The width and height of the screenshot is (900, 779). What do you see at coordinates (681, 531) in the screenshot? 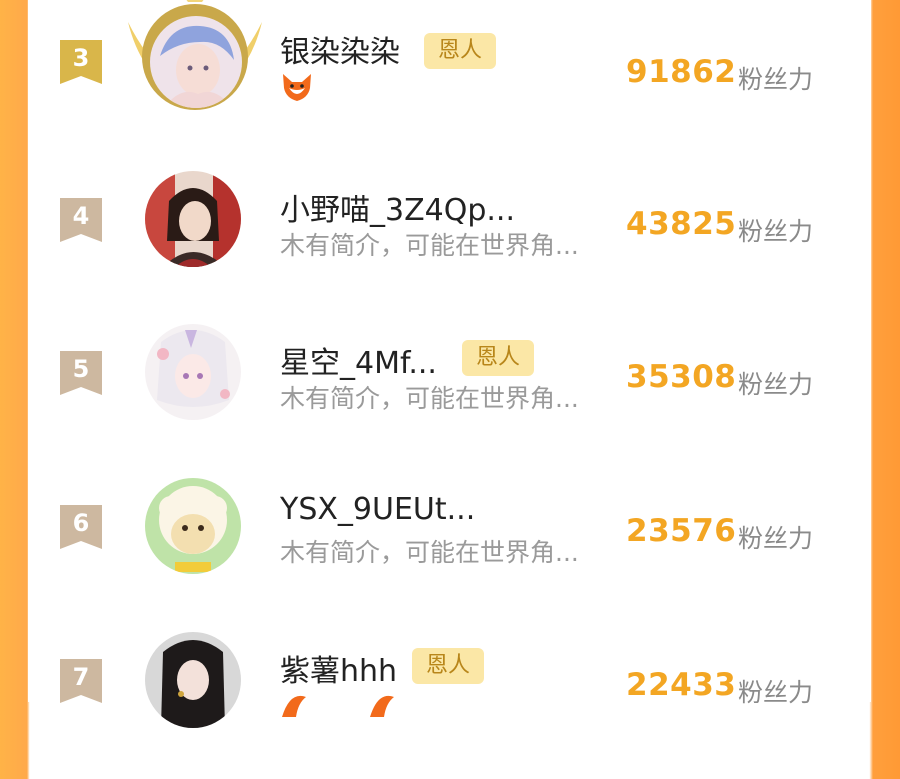
I see `fan-score: 23576` at bounding box center [681, 531].